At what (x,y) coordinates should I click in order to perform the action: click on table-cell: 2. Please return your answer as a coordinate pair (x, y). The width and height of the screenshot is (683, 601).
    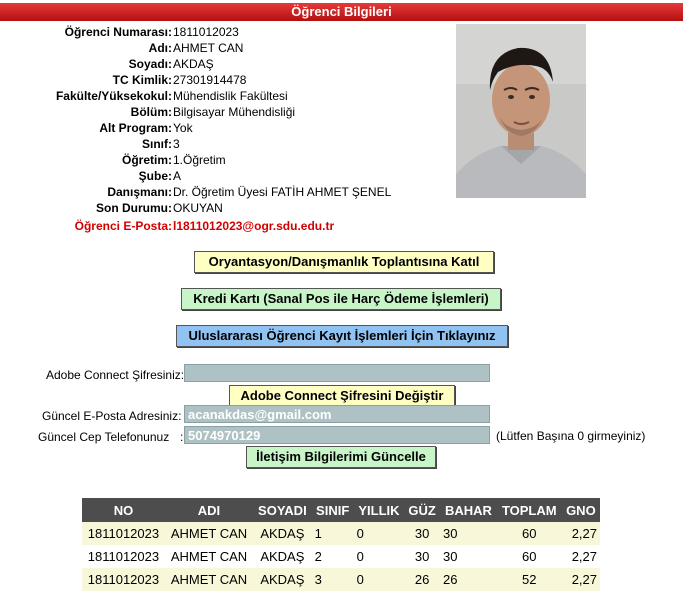
    Looking at the image, I should click on (332, 556).